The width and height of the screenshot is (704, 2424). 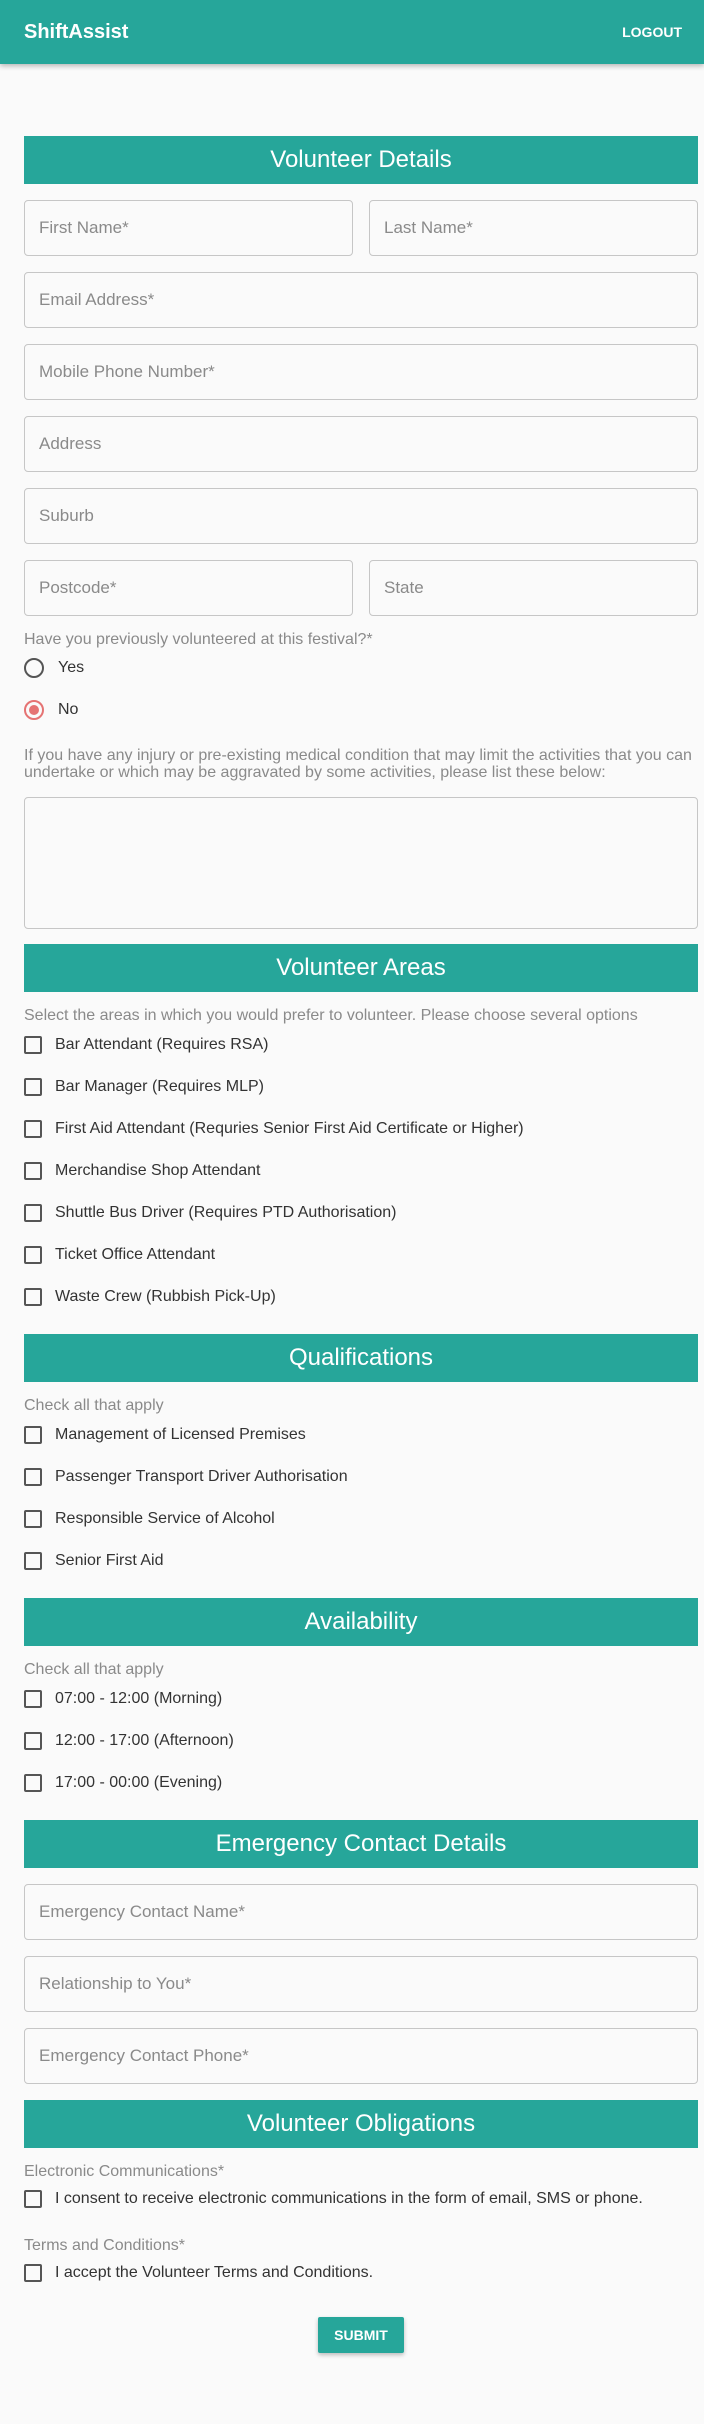 I want to click on suburb-field, so click(x=361, y=516).